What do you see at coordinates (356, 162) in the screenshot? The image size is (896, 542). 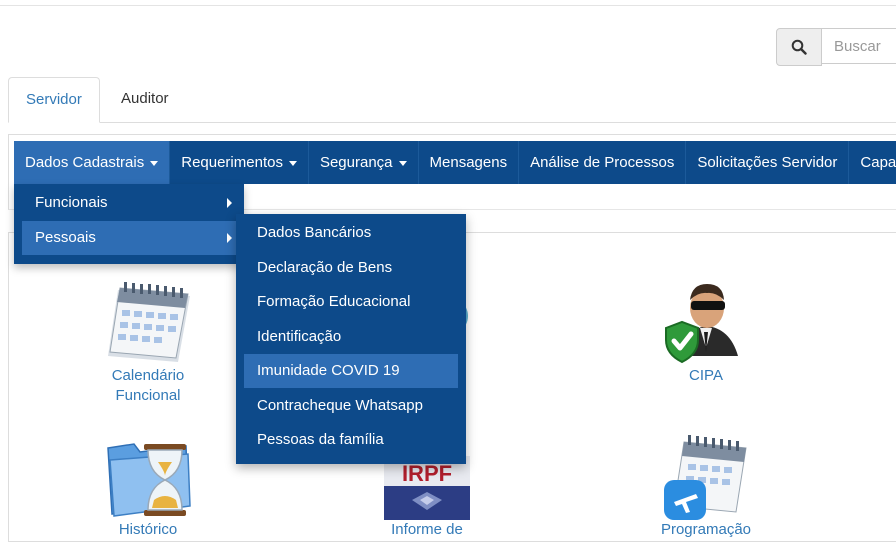 I see `nav-label: Segurança` at bounding box center [356, 162].